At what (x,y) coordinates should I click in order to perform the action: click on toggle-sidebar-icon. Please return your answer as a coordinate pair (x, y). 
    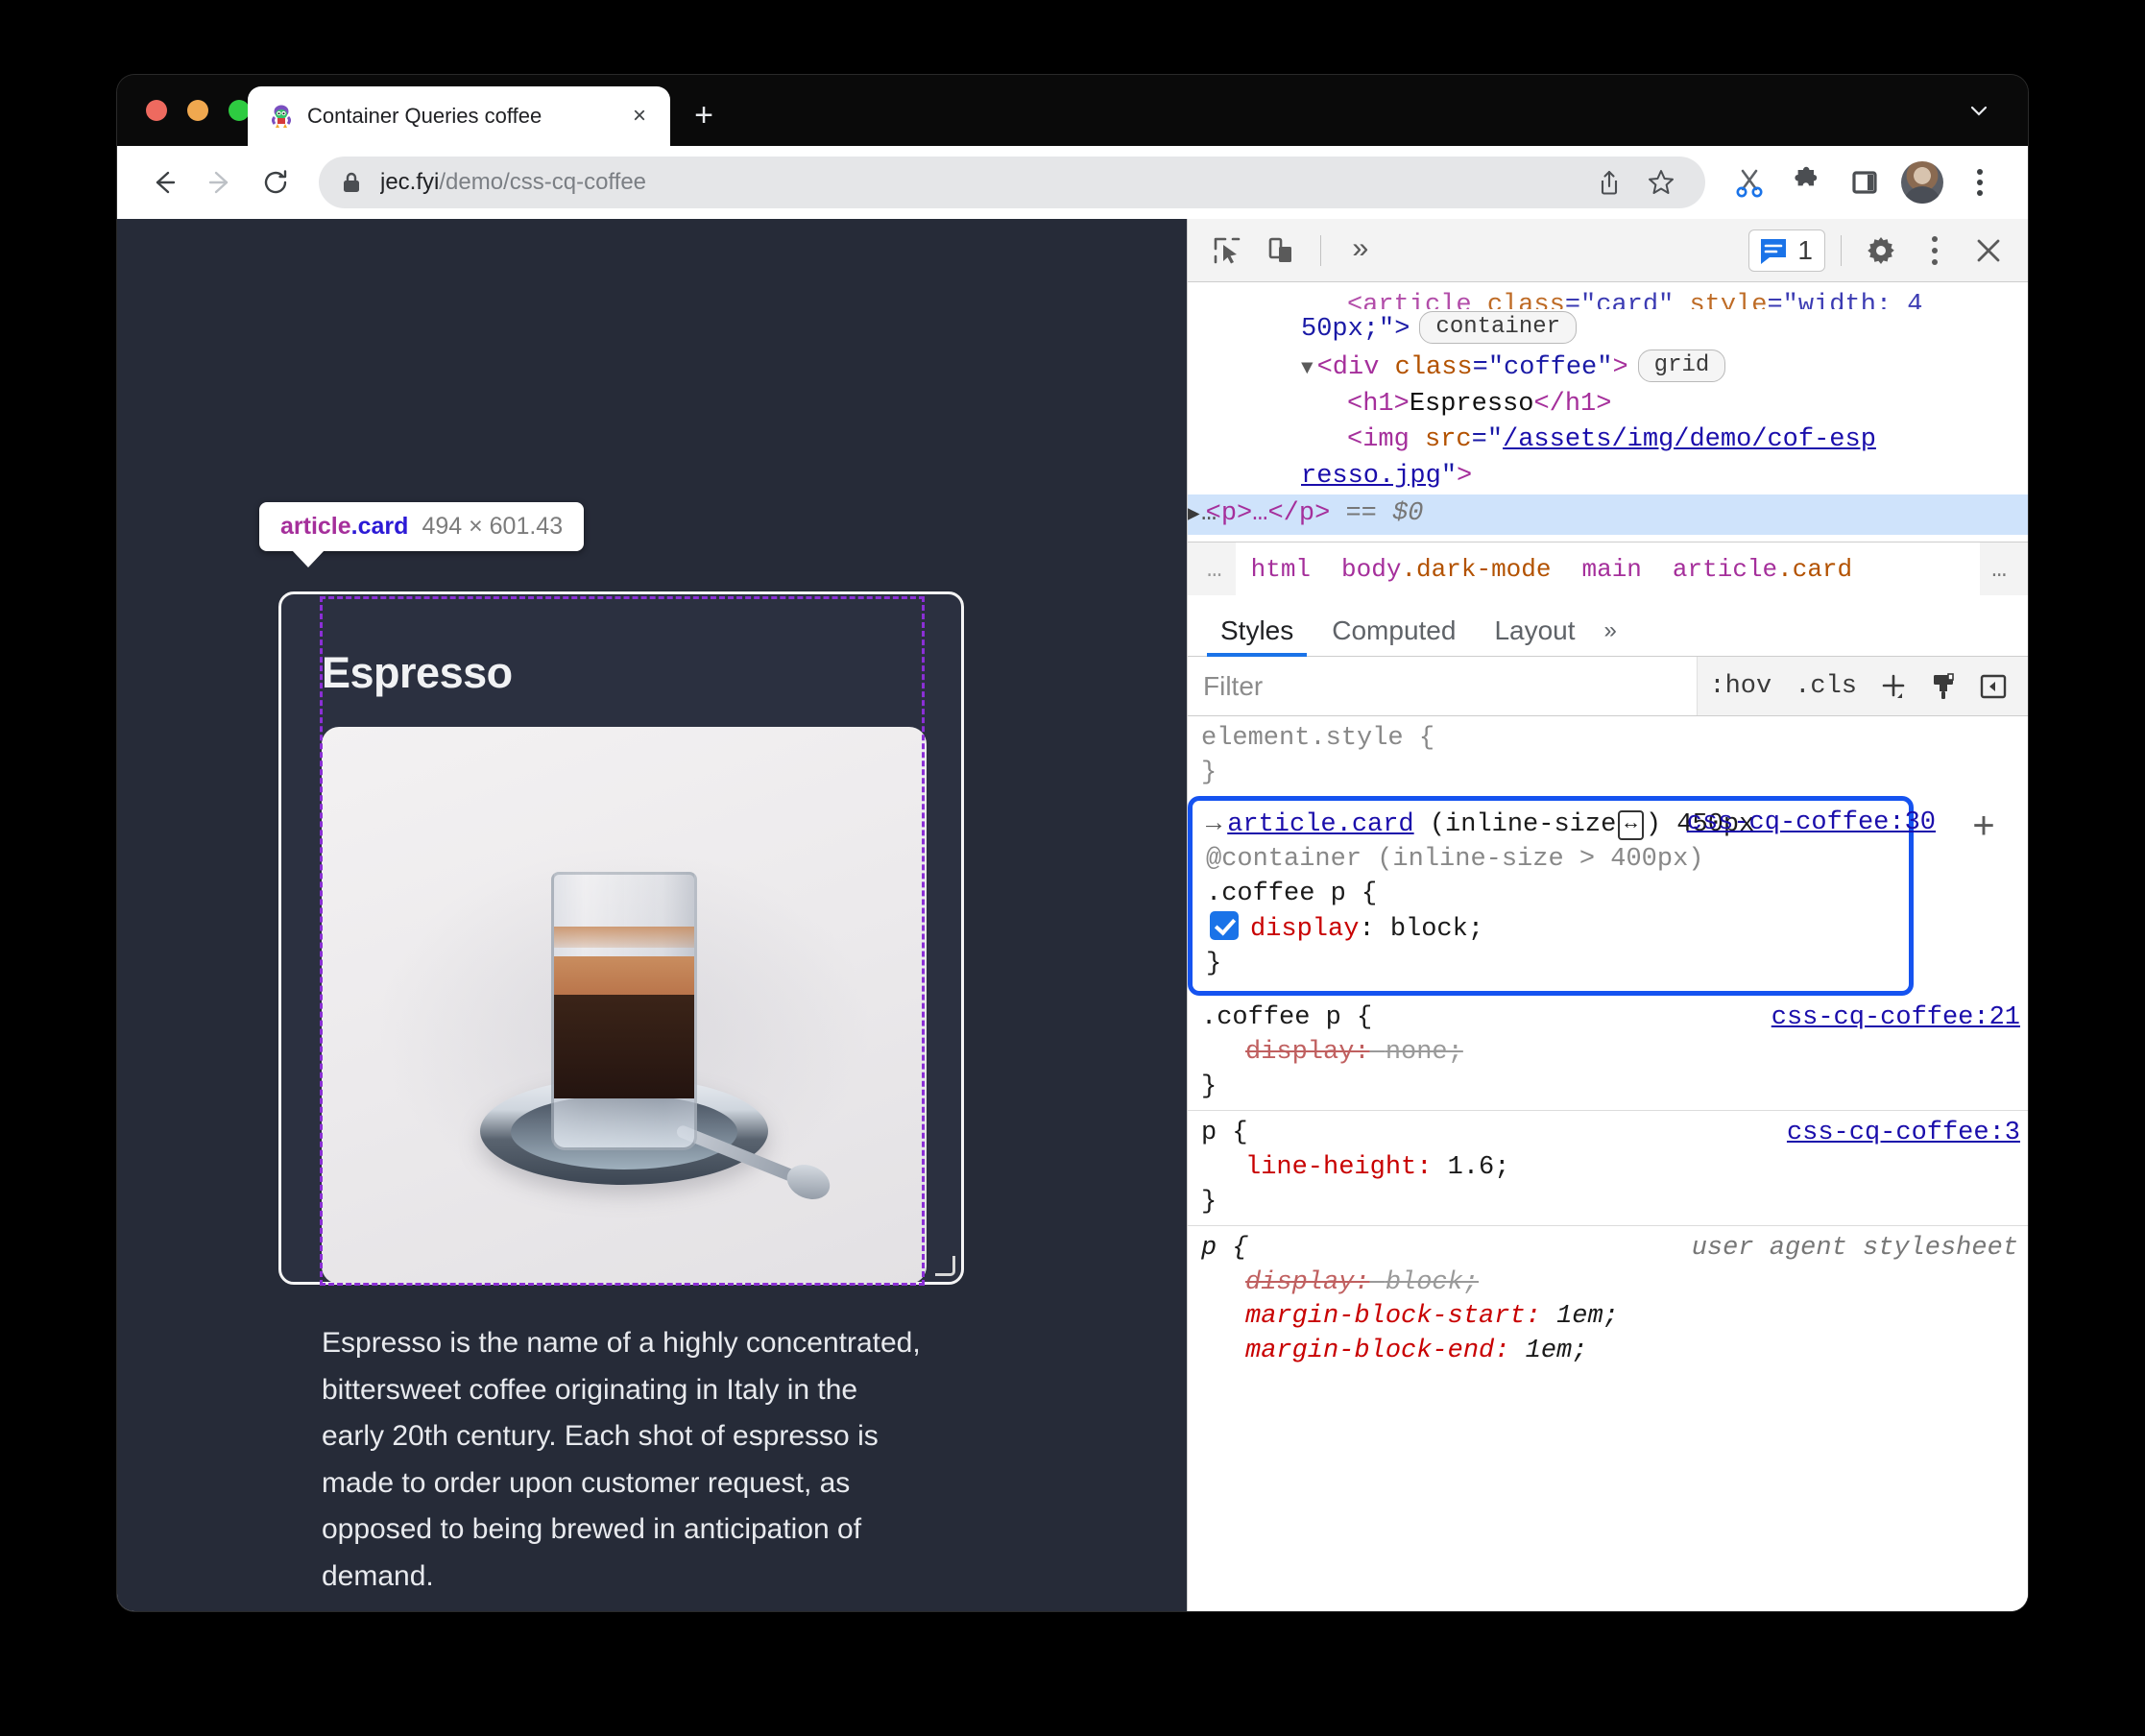
    Looking at the image, I should click on (1993, 686).